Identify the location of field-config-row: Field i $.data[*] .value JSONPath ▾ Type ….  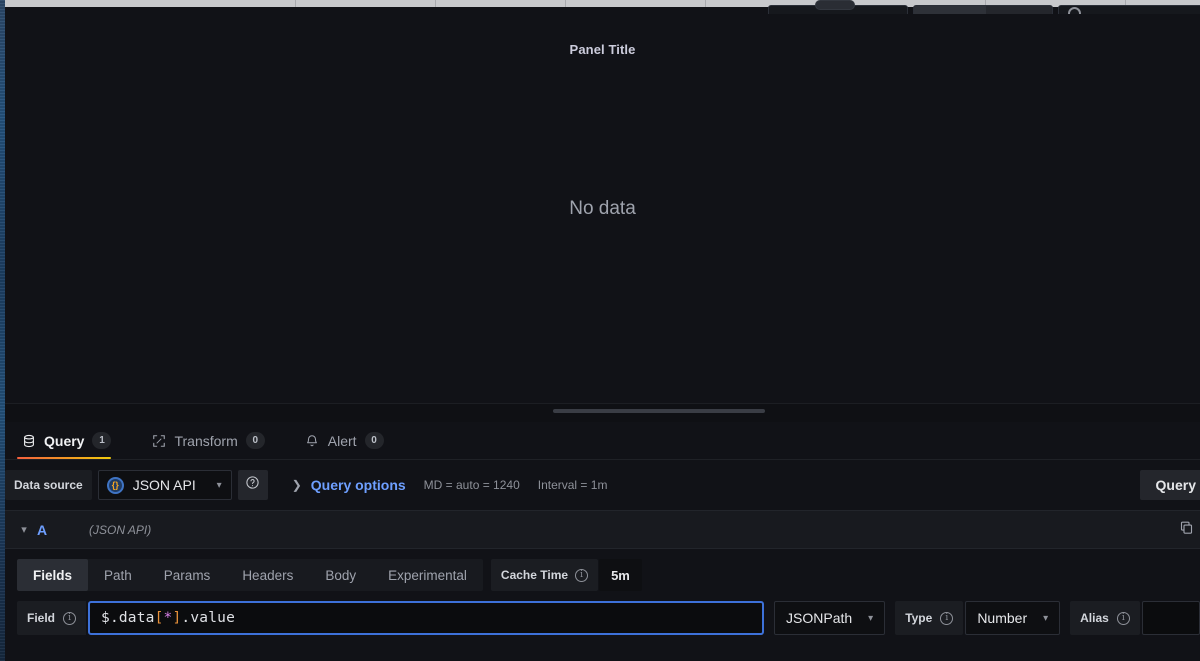
(608, 618).